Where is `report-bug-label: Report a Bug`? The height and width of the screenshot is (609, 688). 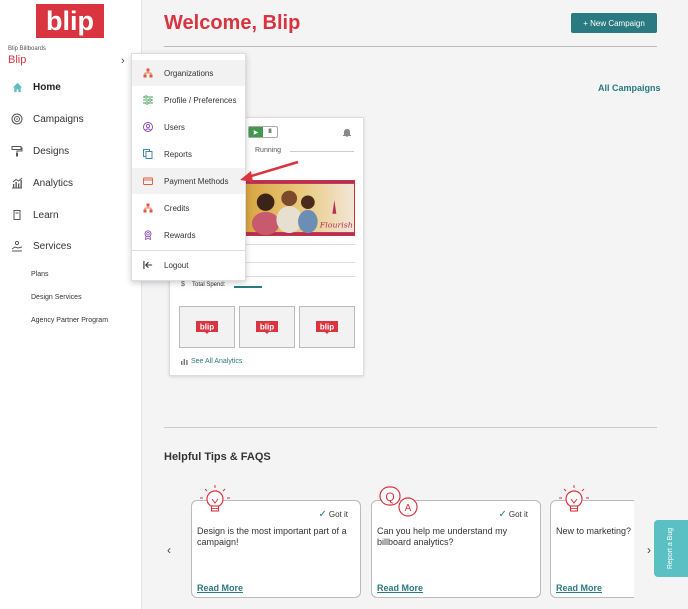 report-bug-label: Report a Bug is located at coordinates (671, 548).